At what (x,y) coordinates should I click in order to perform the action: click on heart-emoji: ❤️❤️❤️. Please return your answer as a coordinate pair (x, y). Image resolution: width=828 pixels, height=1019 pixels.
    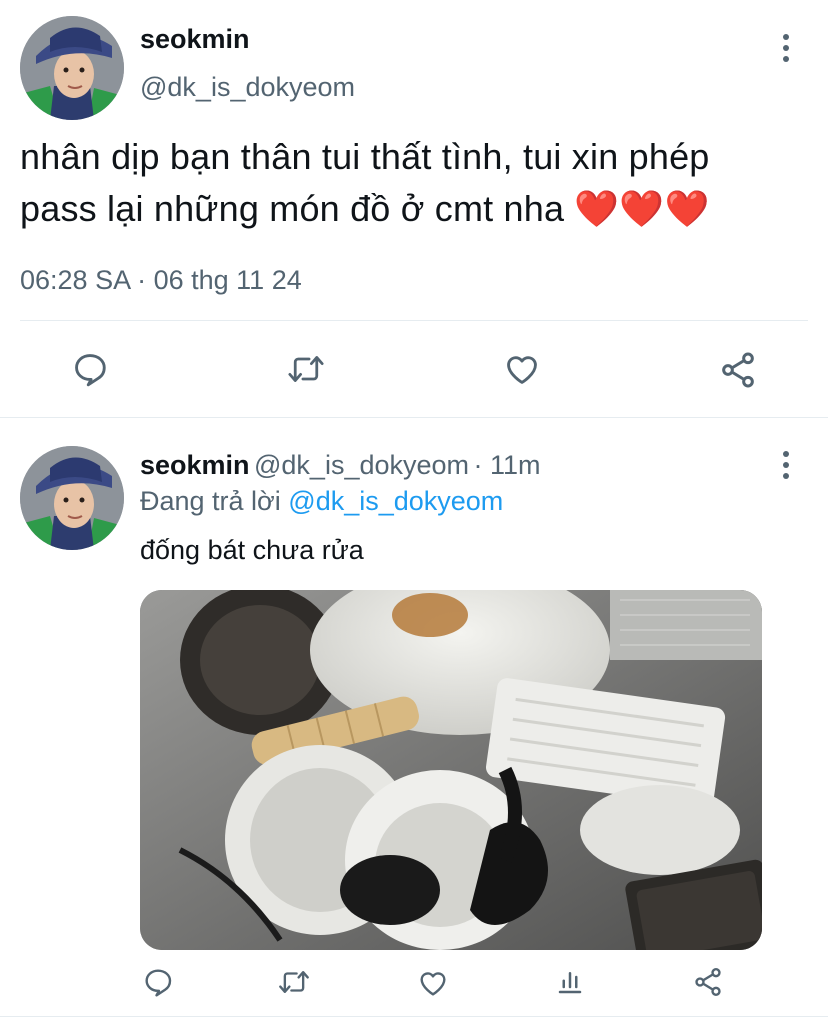
    Looking at the image, I should click on (642, 208).